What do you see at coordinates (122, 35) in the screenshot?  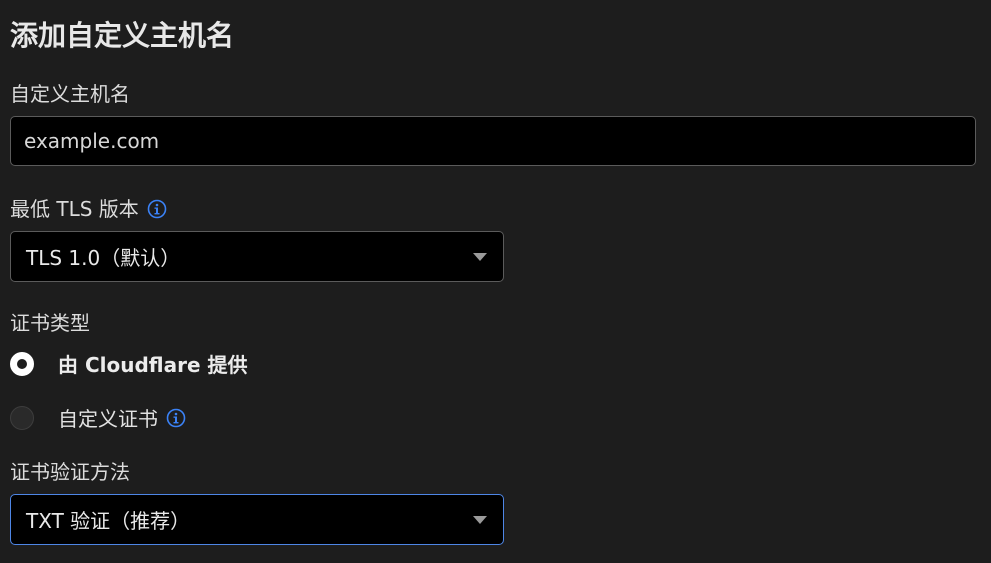 I see `page-title: 添加自定义主机名` at bounding box center [122, 35].